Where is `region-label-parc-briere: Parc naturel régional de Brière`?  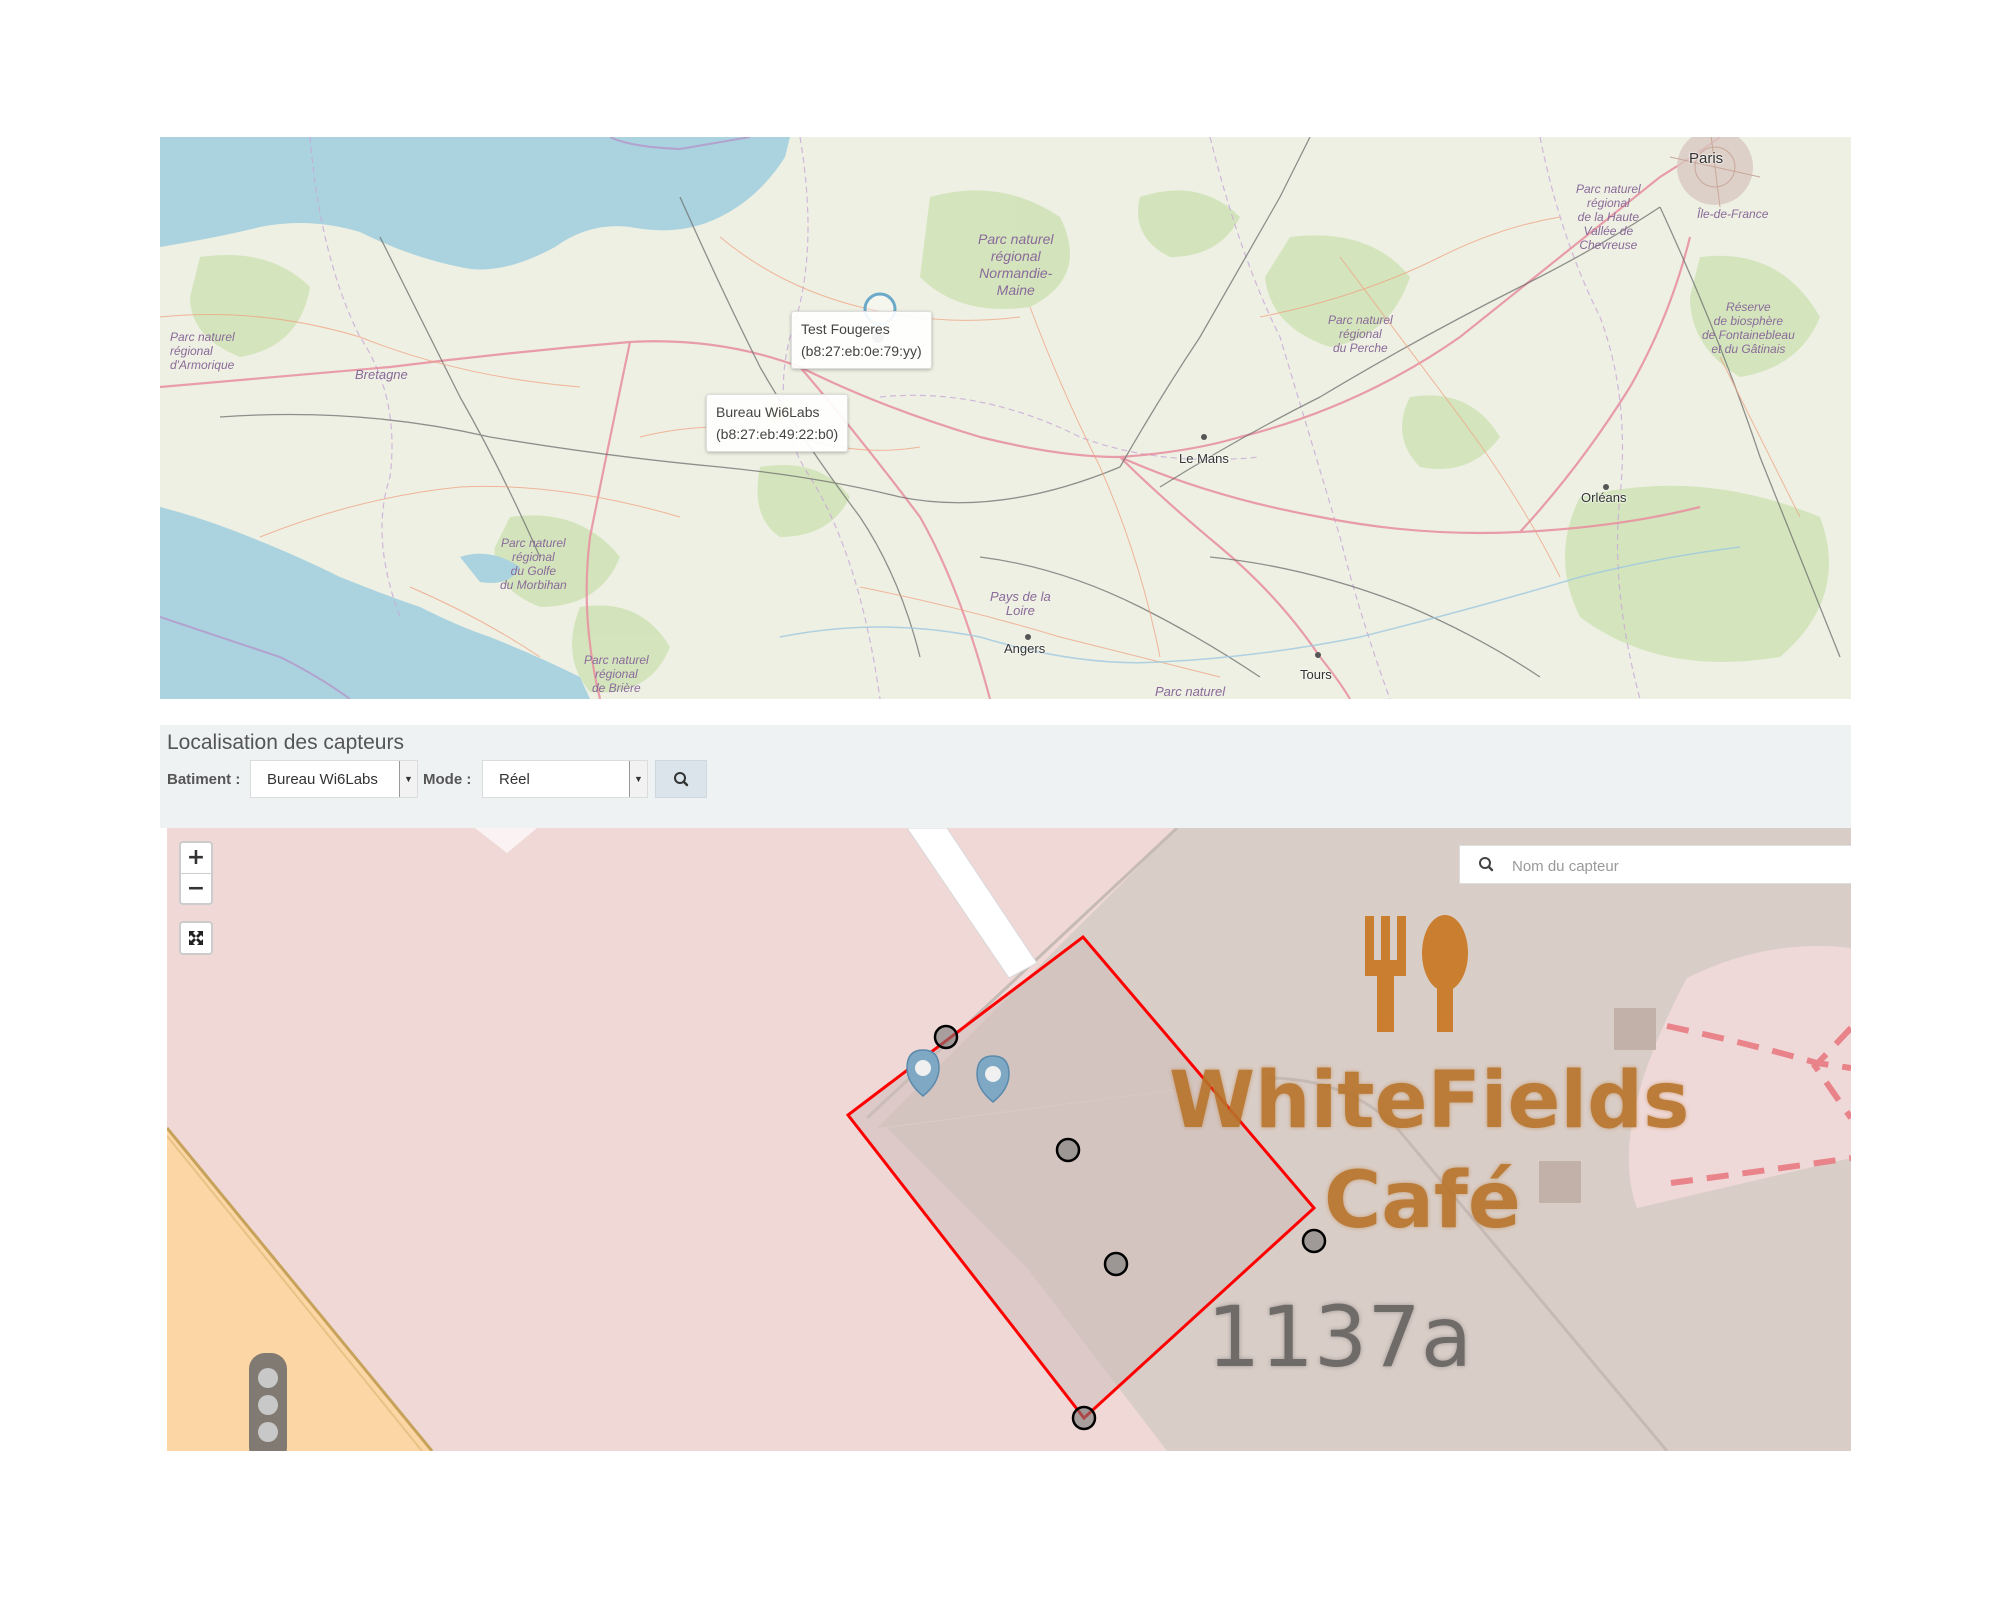 region-label-parc-briere: Parc naturel régional de Brière is located at coordinates (616, 674).